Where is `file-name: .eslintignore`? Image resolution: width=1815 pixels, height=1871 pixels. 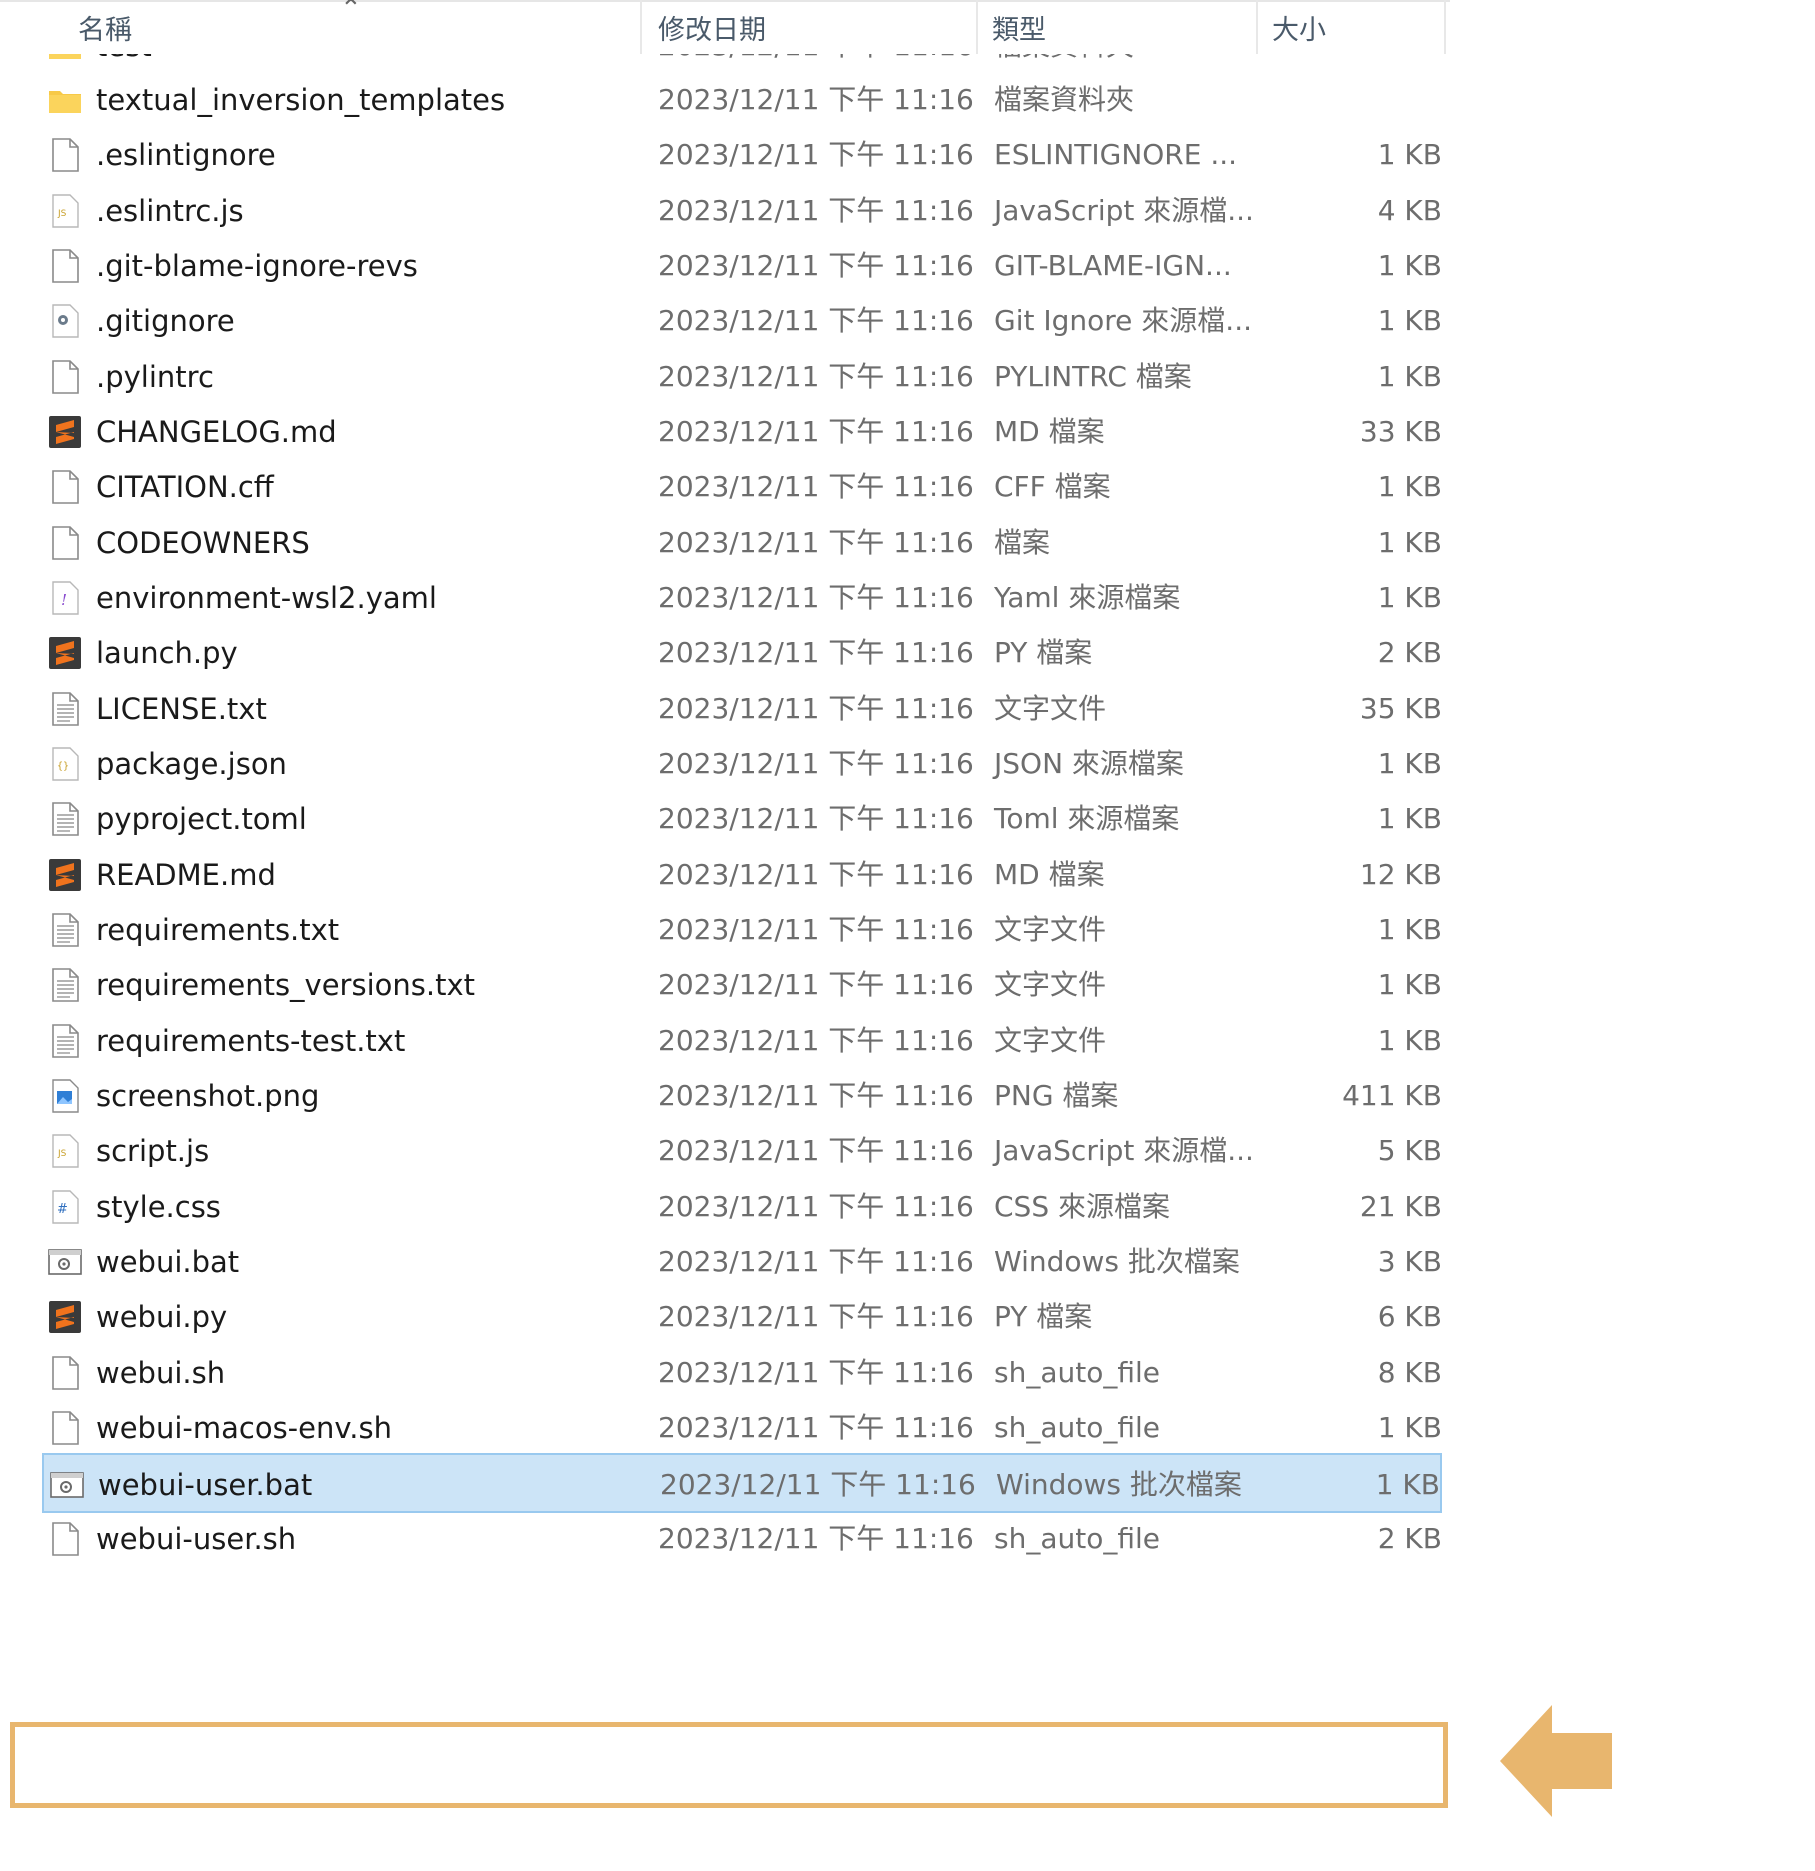
file-name: .eslintignore is located at coordinates (186, 155).